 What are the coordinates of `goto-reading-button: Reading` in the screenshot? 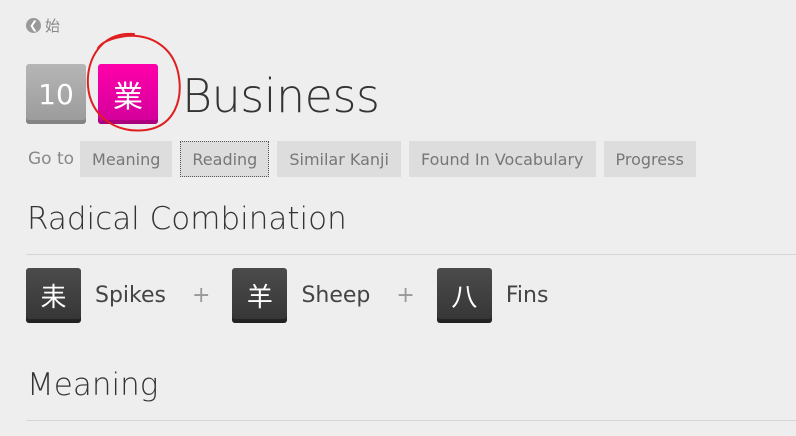 It's located at (225, 159).